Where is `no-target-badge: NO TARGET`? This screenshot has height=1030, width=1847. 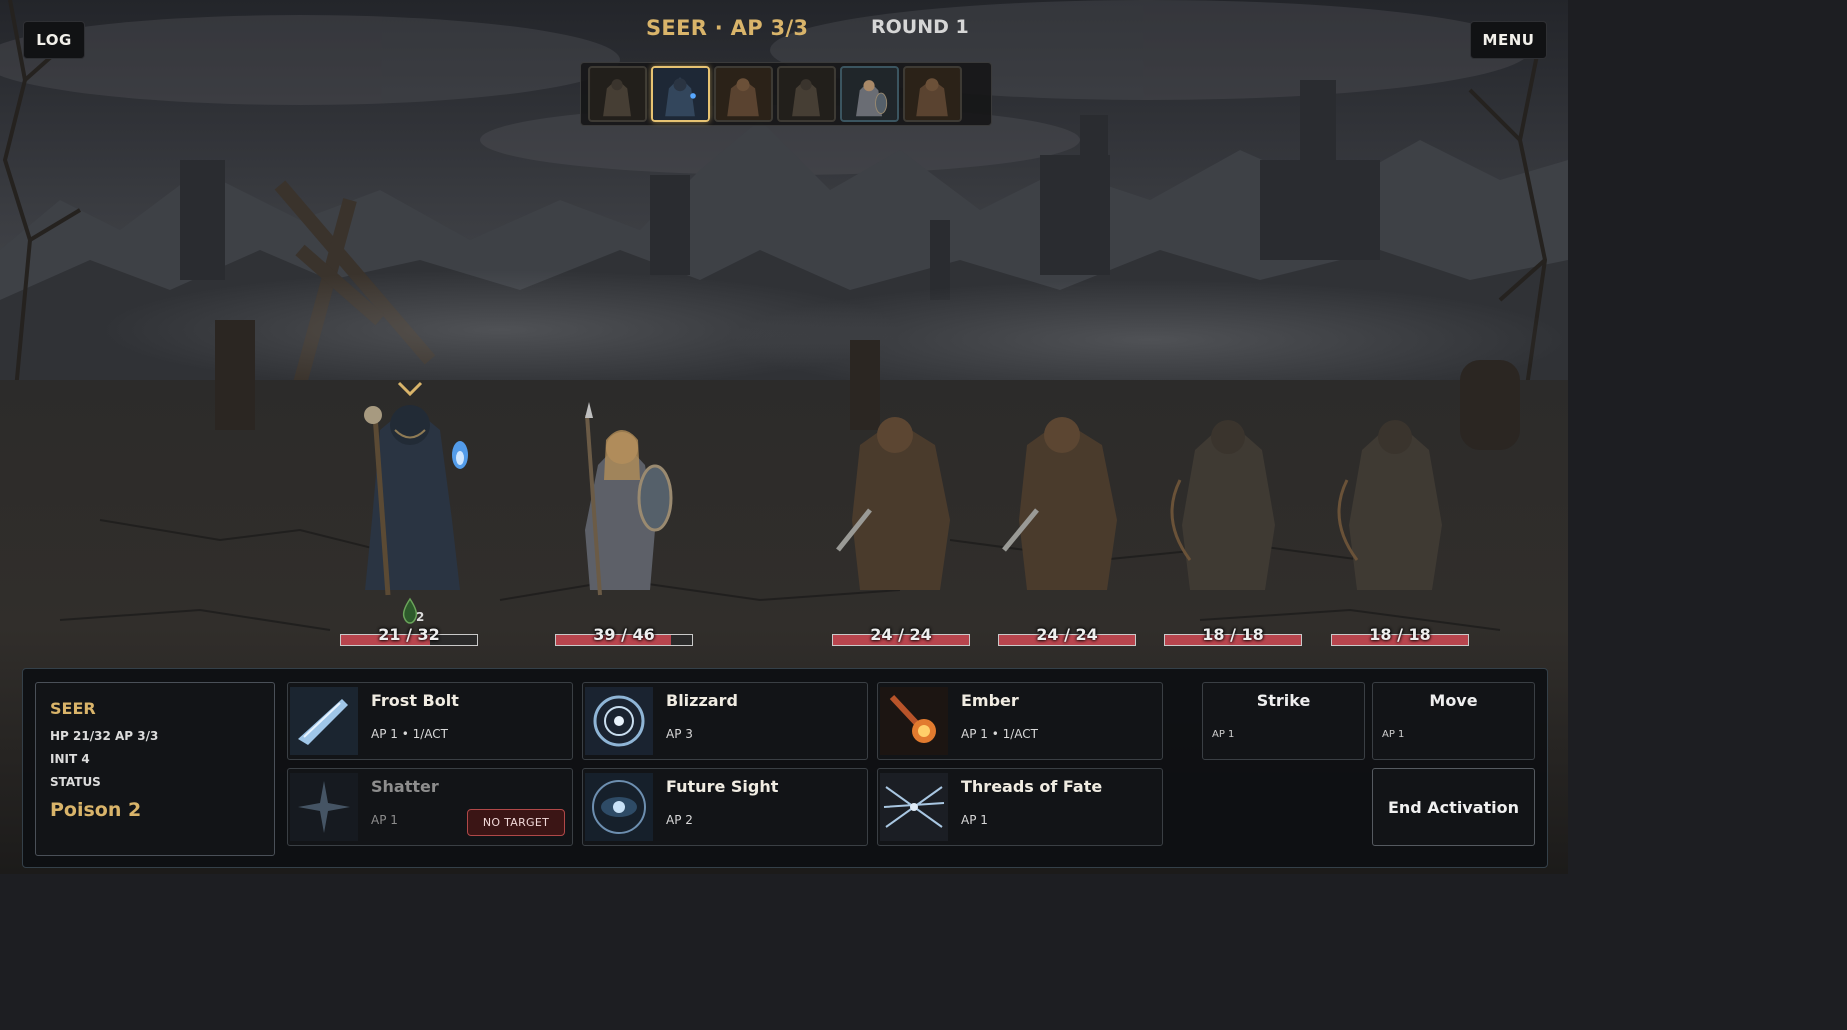 no-target-badge: NO TARGET is located at coordinates (516, 822).